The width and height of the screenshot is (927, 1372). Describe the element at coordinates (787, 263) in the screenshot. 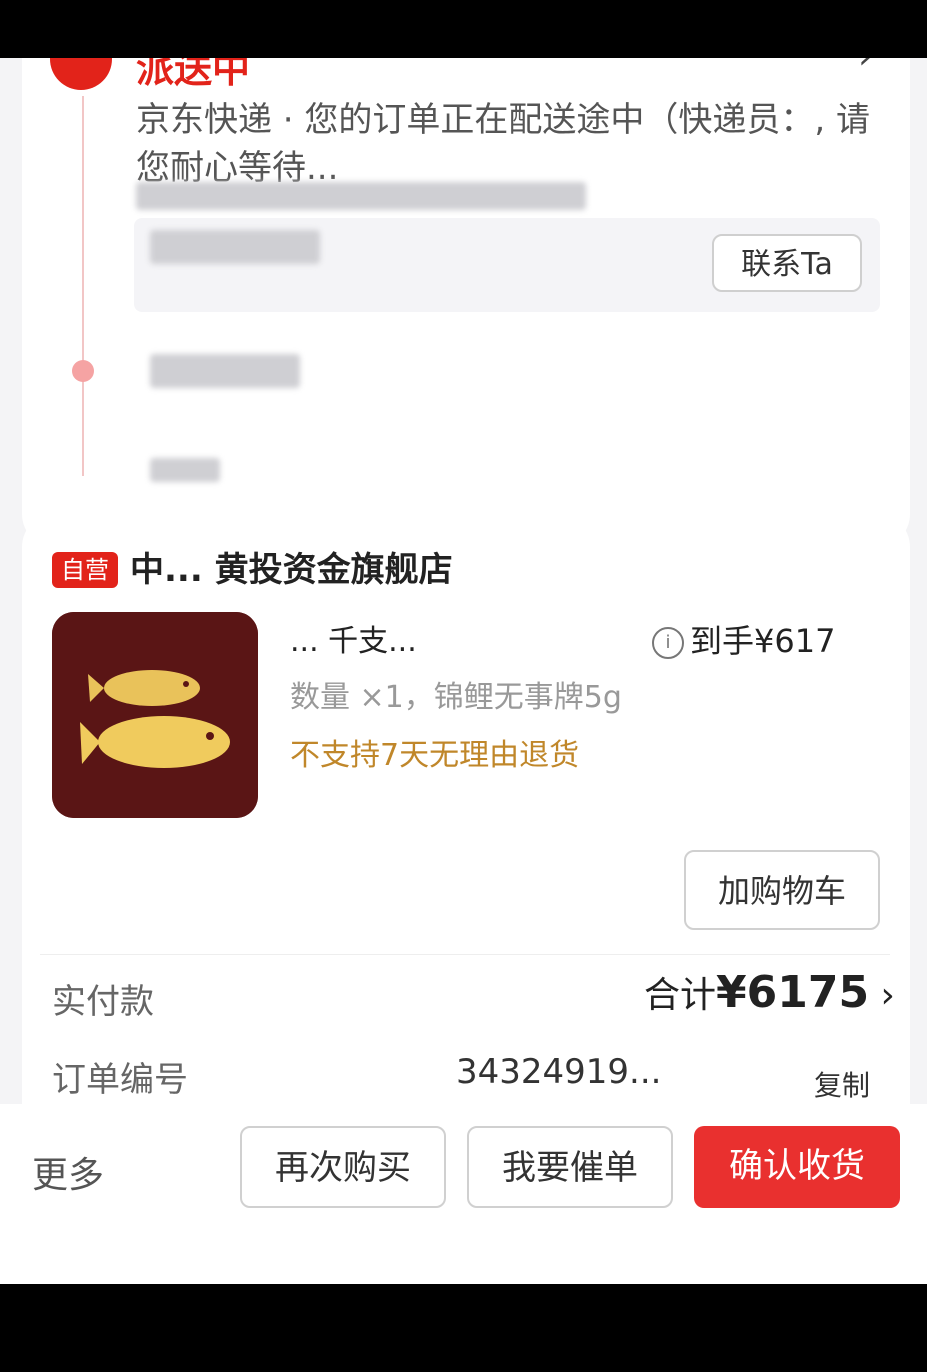

I see `contact-courier-button: 联系Ta` at that location.